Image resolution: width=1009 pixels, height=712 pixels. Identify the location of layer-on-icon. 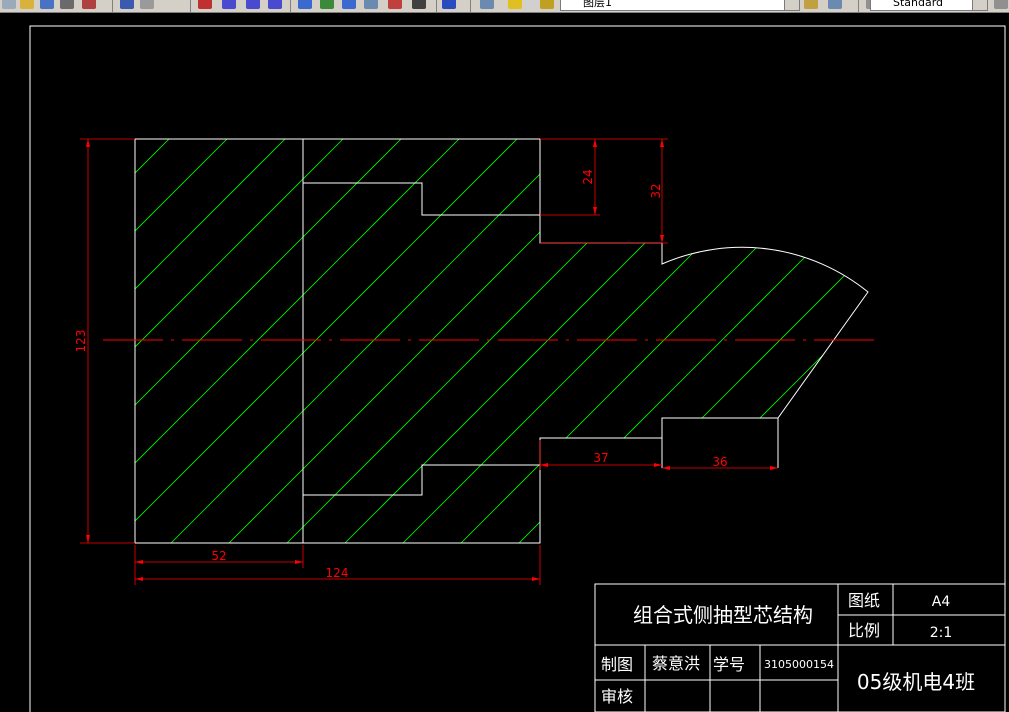
(515, 4).